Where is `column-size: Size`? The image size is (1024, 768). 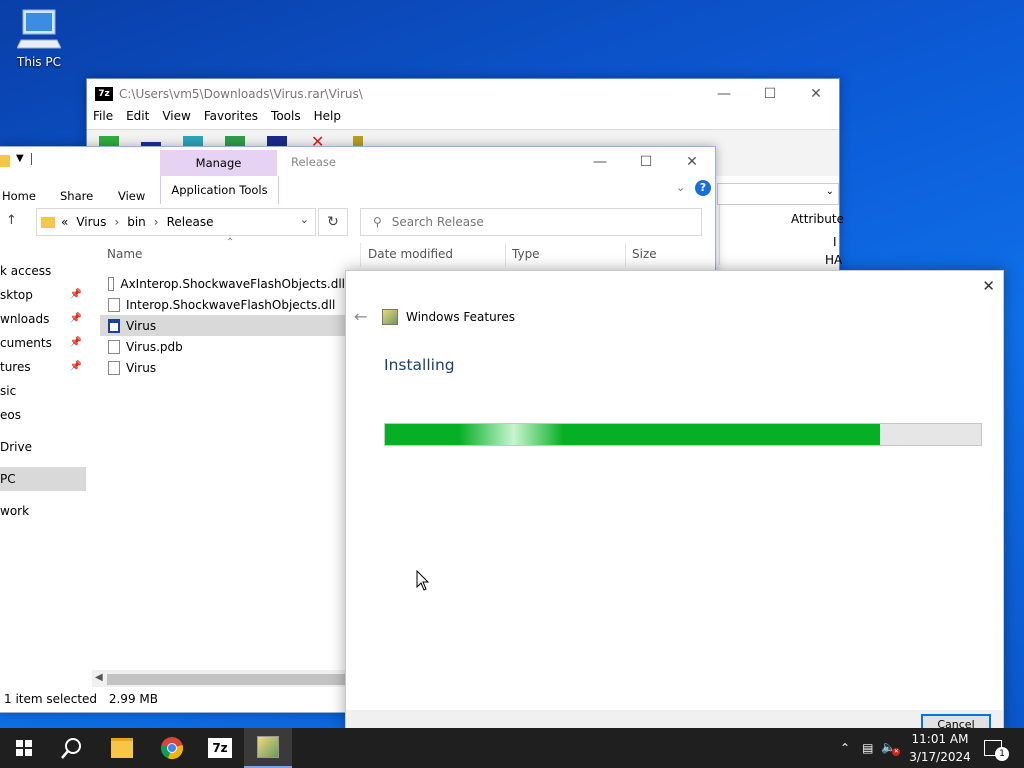
column-size: Size is located at coordinates (644, 254).